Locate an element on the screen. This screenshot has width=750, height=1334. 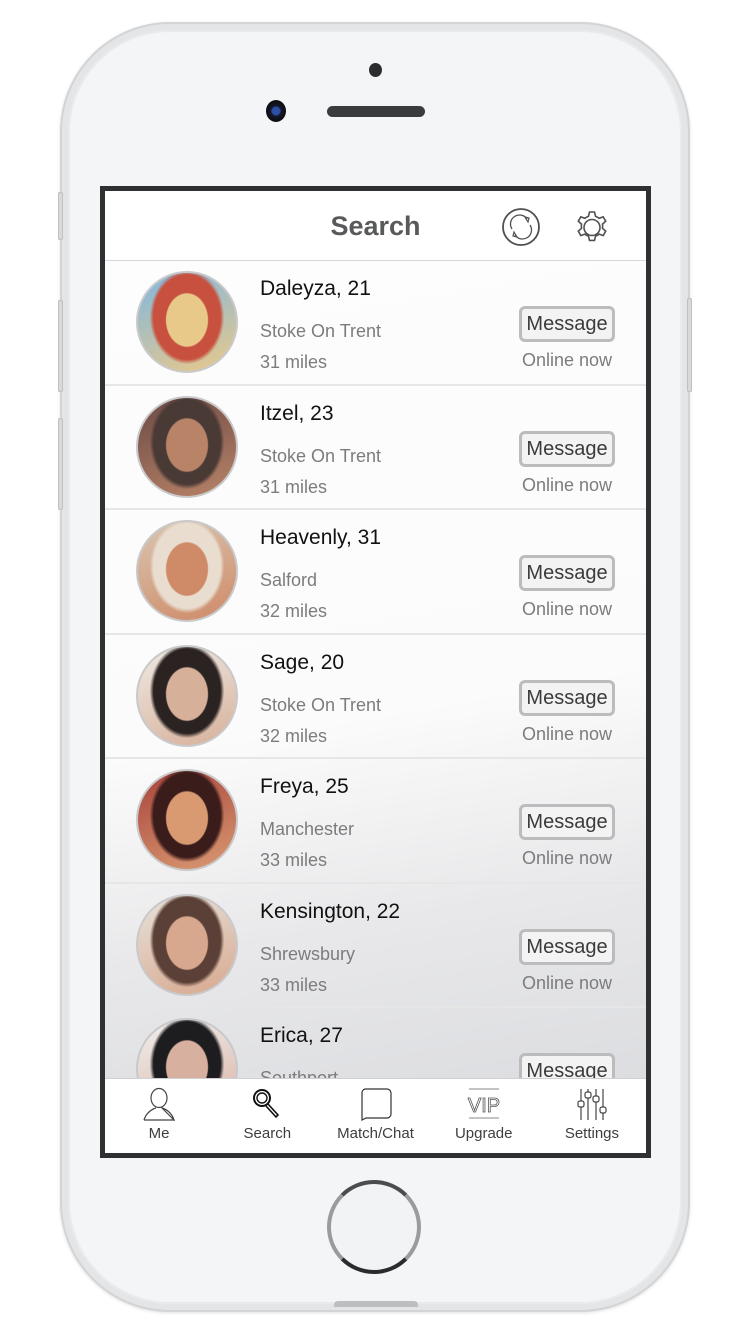
profile-city: Manchester is located at coordinates (307, 829).